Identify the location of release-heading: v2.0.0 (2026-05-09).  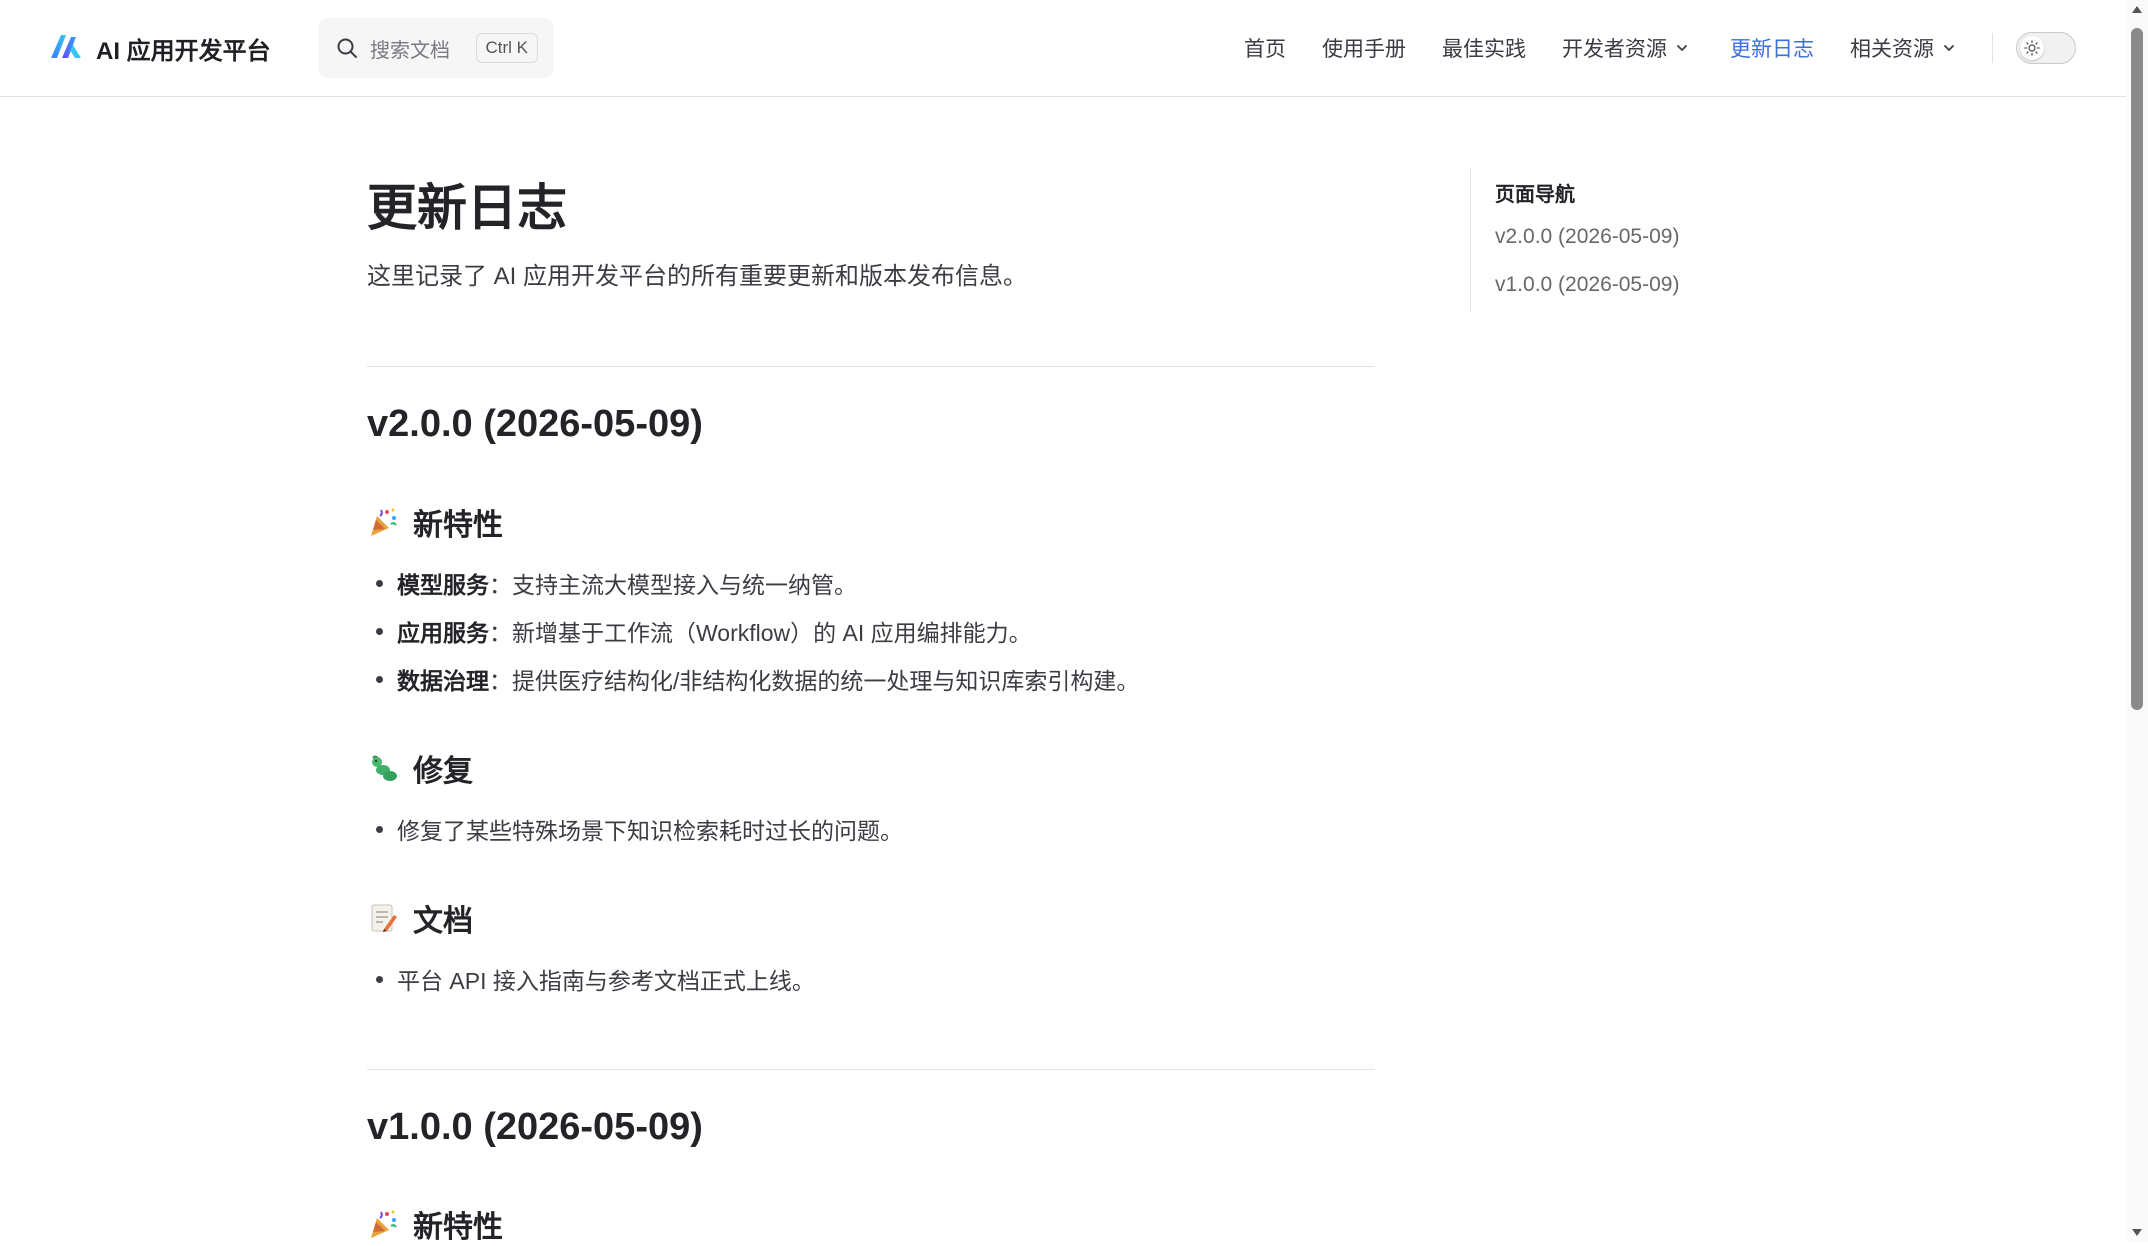
(535, 424).